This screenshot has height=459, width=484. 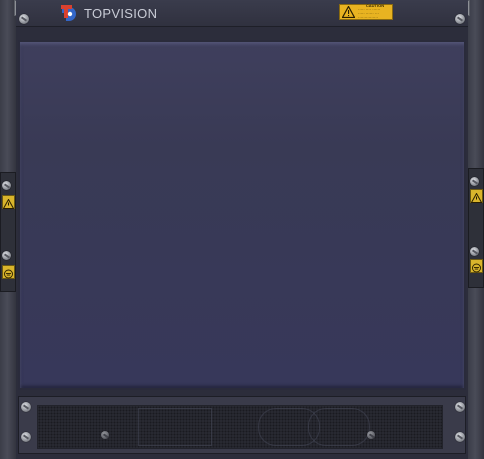 I want to click on brand-logo: TOPVISION, so click(x=108, y=13).